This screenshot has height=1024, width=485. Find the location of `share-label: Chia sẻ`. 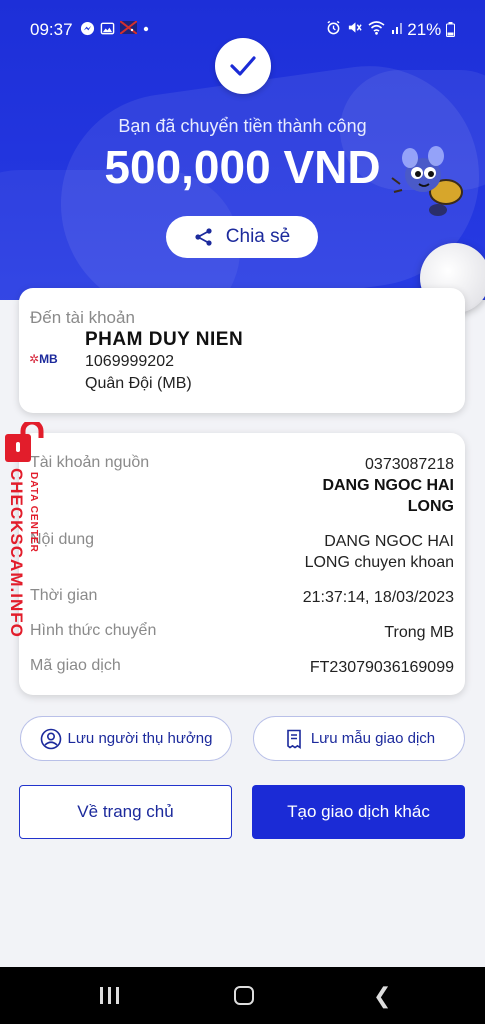

share-label: Chia sẻ is located at coordinates (258, 236).